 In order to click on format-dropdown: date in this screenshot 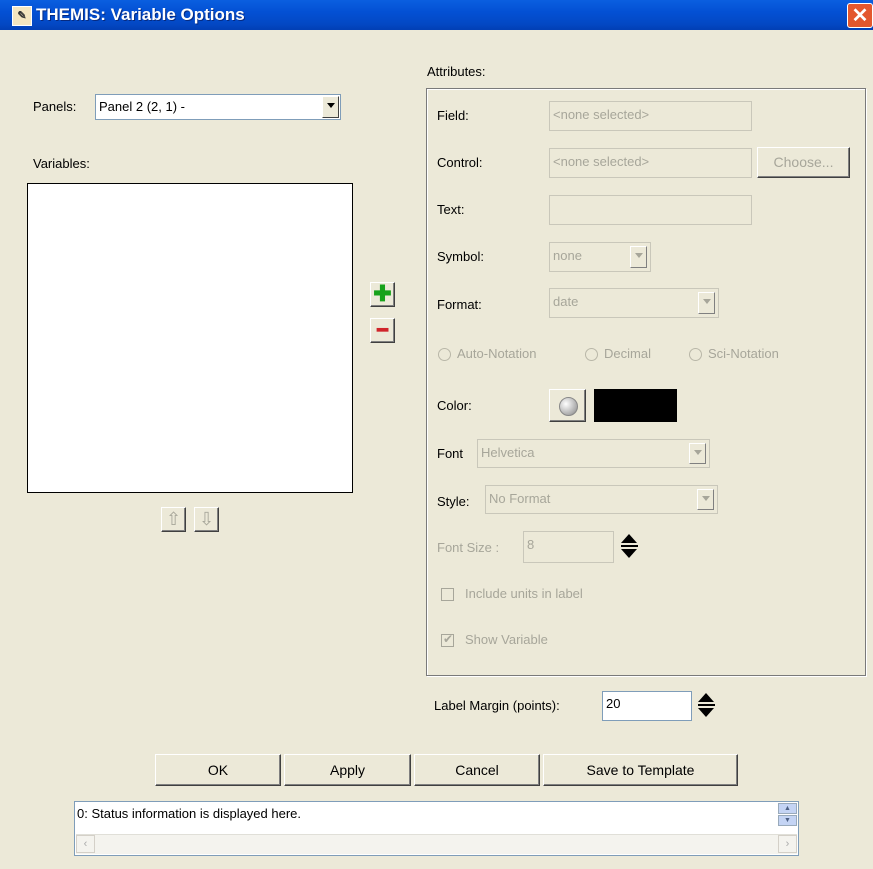, I will do `click(634, 303)`.